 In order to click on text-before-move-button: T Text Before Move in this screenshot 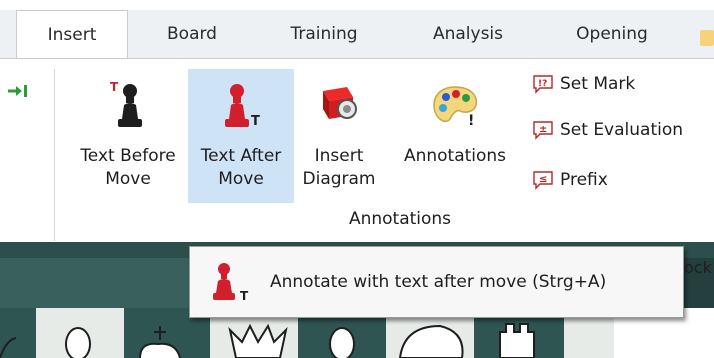, I will do `click(128, 136)`.